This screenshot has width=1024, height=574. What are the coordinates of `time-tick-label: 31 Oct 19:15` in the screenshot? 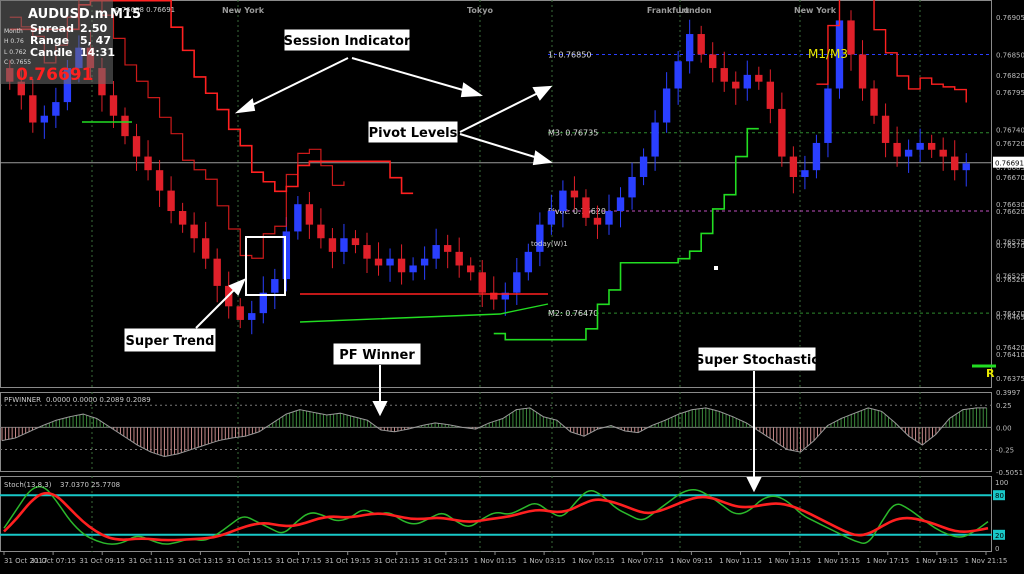 It's located at (348, 561).